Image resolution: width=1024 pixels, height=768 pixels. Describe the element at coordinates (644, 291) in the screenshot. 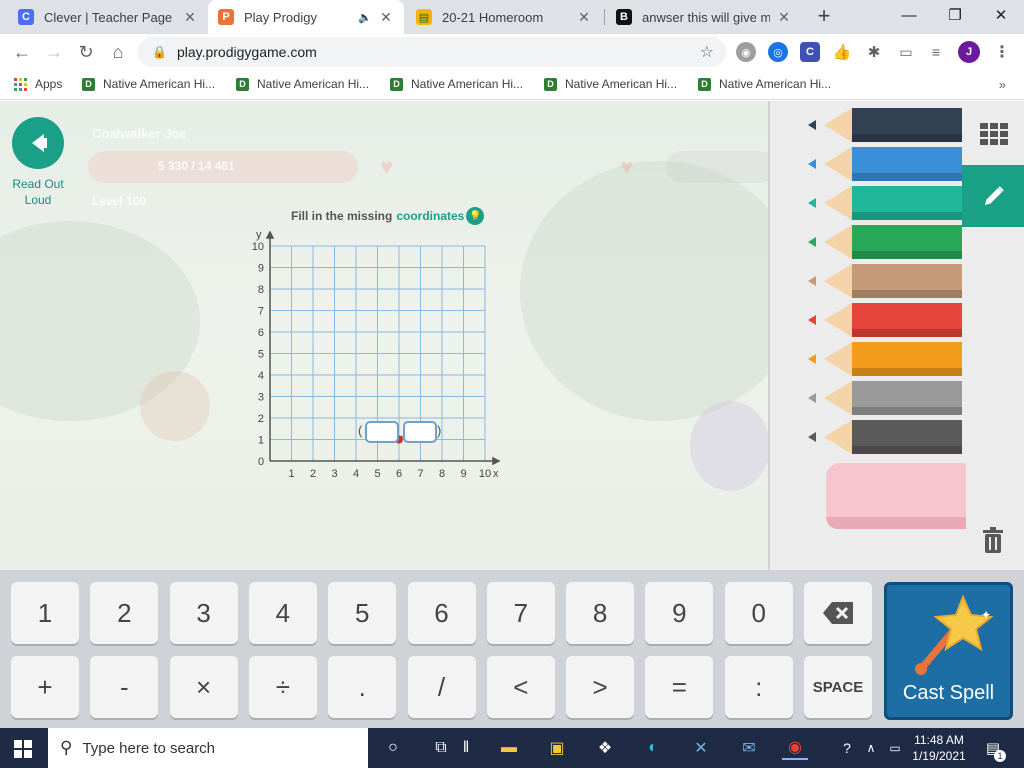

I see `background-foliage` at that location.